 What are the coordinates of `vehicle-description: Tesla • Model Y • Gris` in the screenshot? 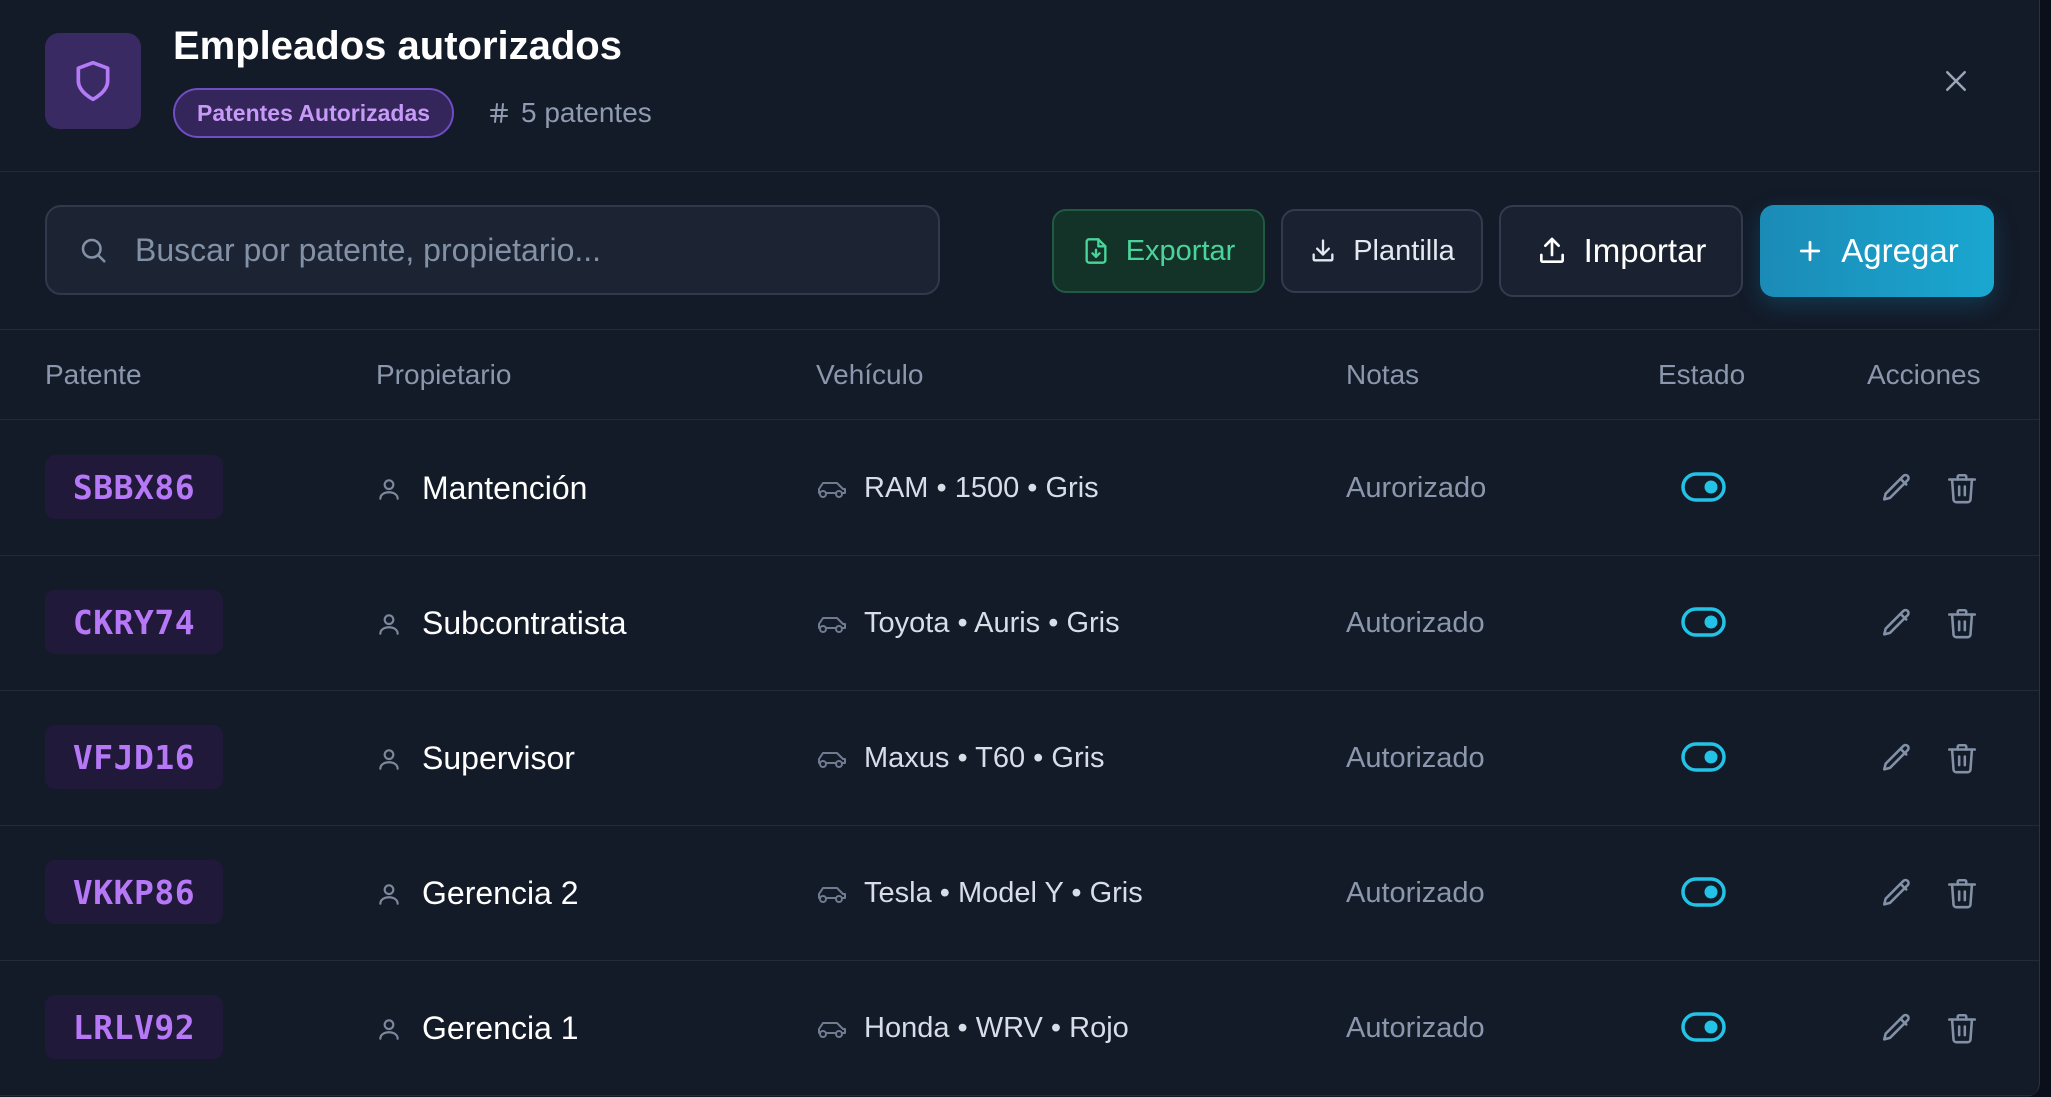 It's located at (1003, 893).